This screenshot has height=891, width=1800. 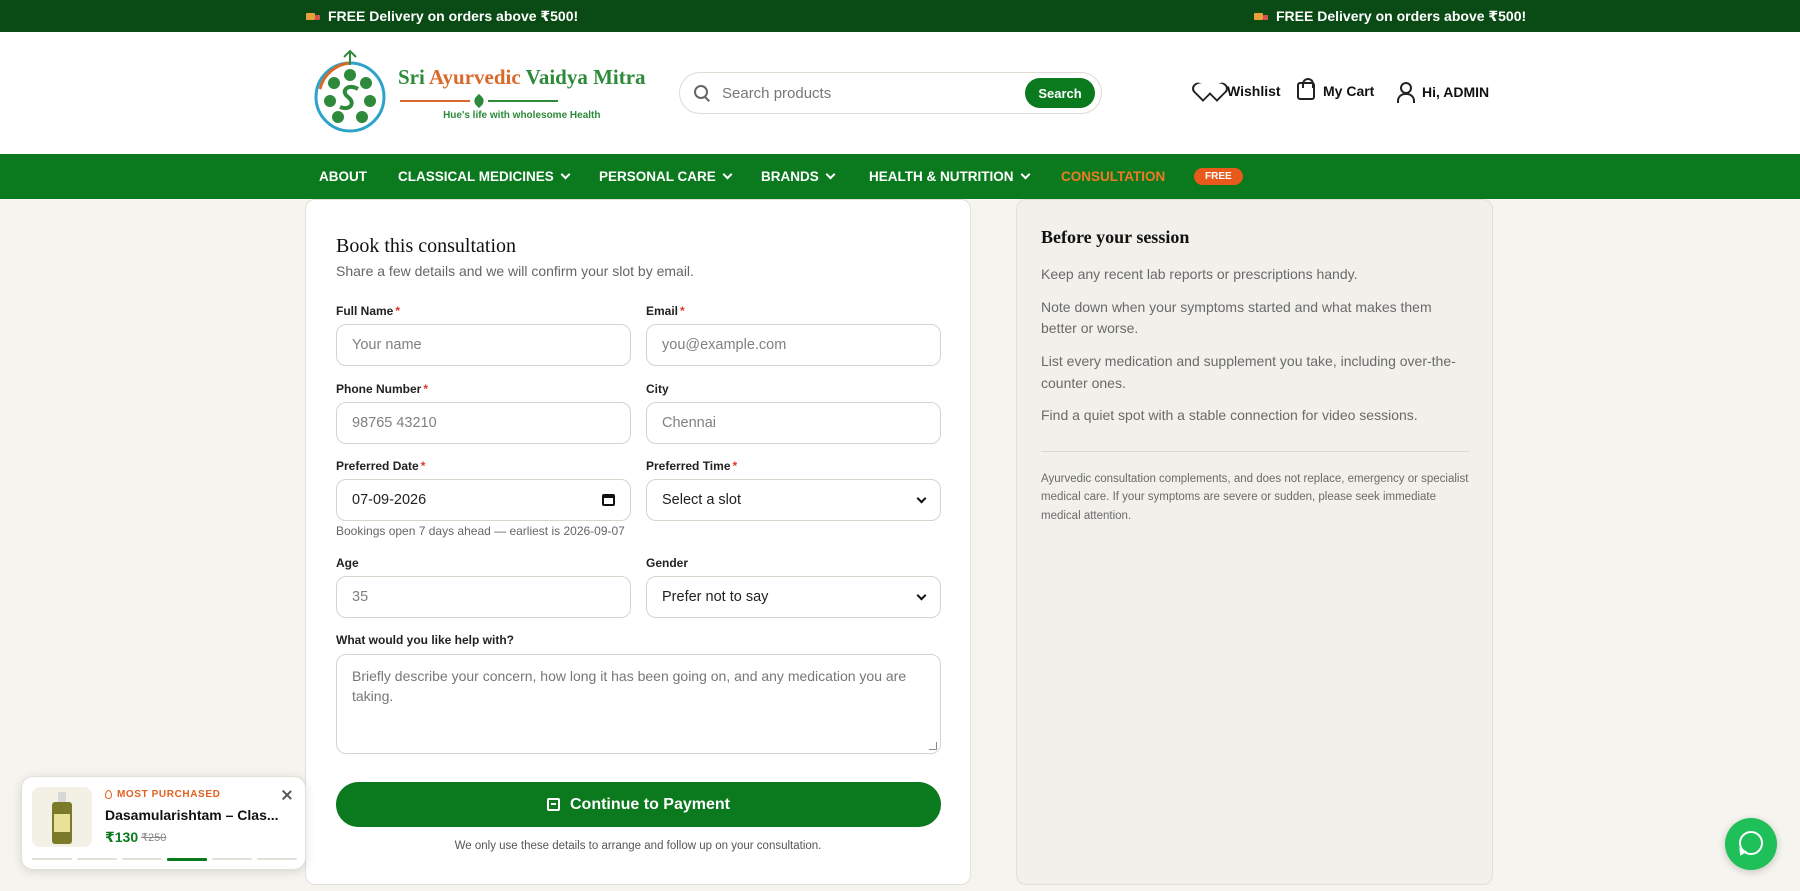 What do you see at coordinates (666, 176) in the screenshot?
I see `nav-personal-care: PERSONAL CARE` at bounding box center [666, 176].